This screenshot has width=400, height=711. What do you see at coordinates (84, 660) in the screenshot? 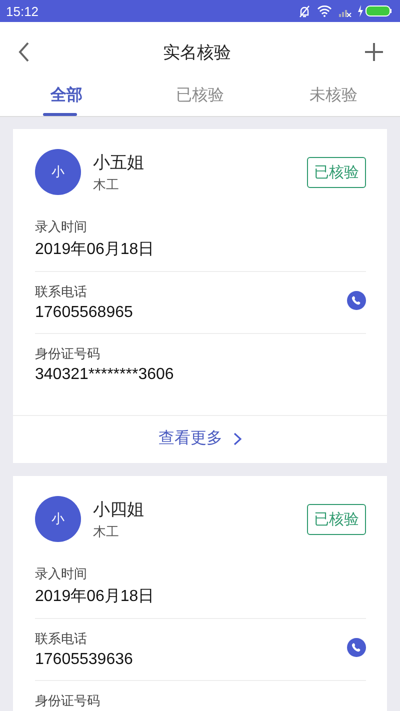
I see `field-value: 17605539636` at bounding box center [84, 660].